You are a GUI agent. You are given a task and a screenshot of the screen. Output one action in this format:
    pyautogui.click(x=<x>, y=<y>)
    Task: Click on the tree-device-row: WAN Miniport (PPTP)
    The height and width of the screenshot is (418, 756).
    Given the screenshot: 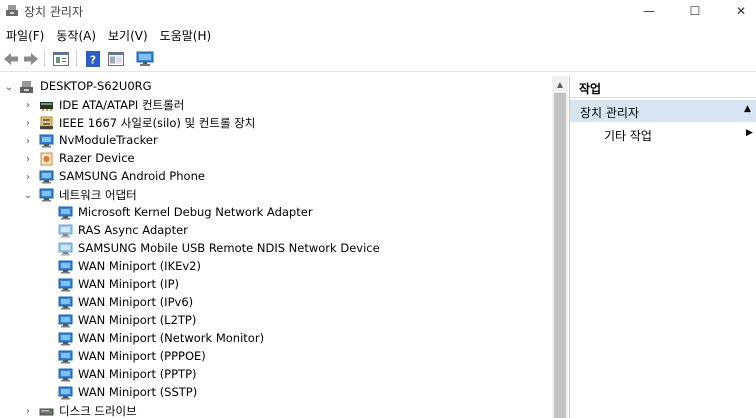 What is the action you would take?
    pyautogui.click(x=276, y=375)
    